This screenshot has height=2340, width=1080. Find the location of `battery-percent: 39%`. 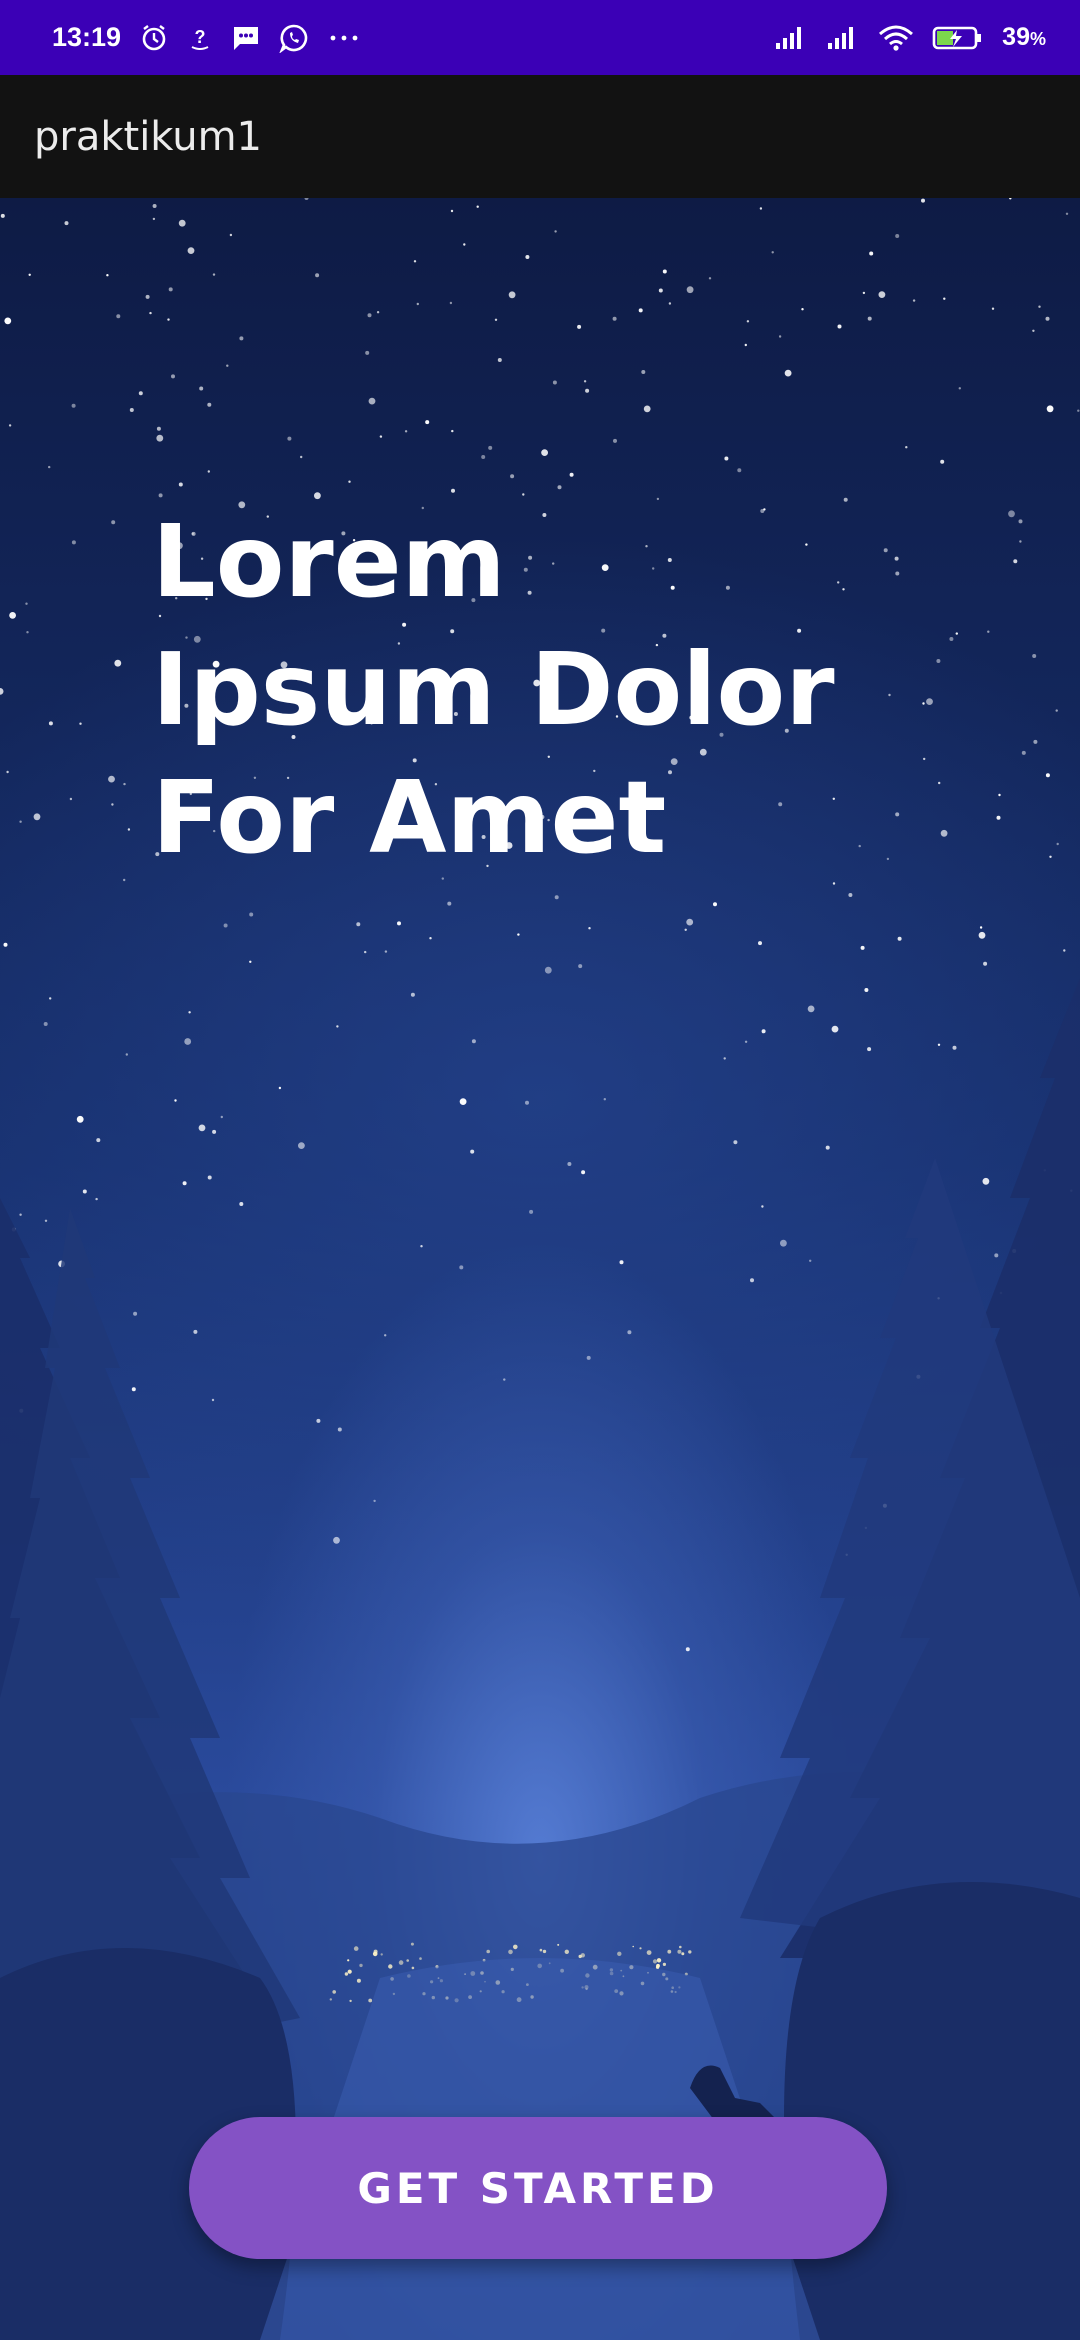

battery-percent: 39% is located at coordinates (1024, 37).